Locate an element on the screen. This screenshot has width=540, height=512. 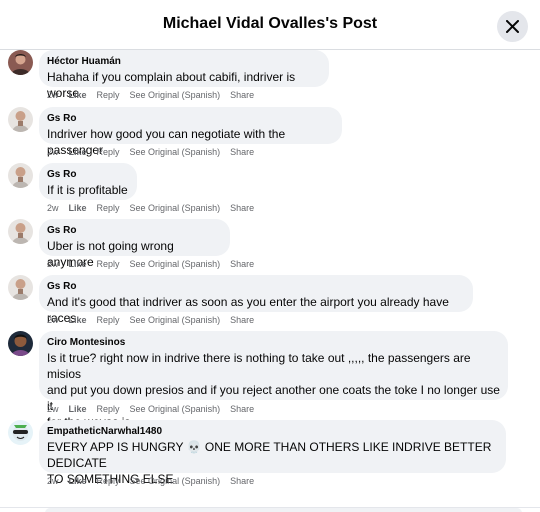
close-button is located at coordinates (512, 26).